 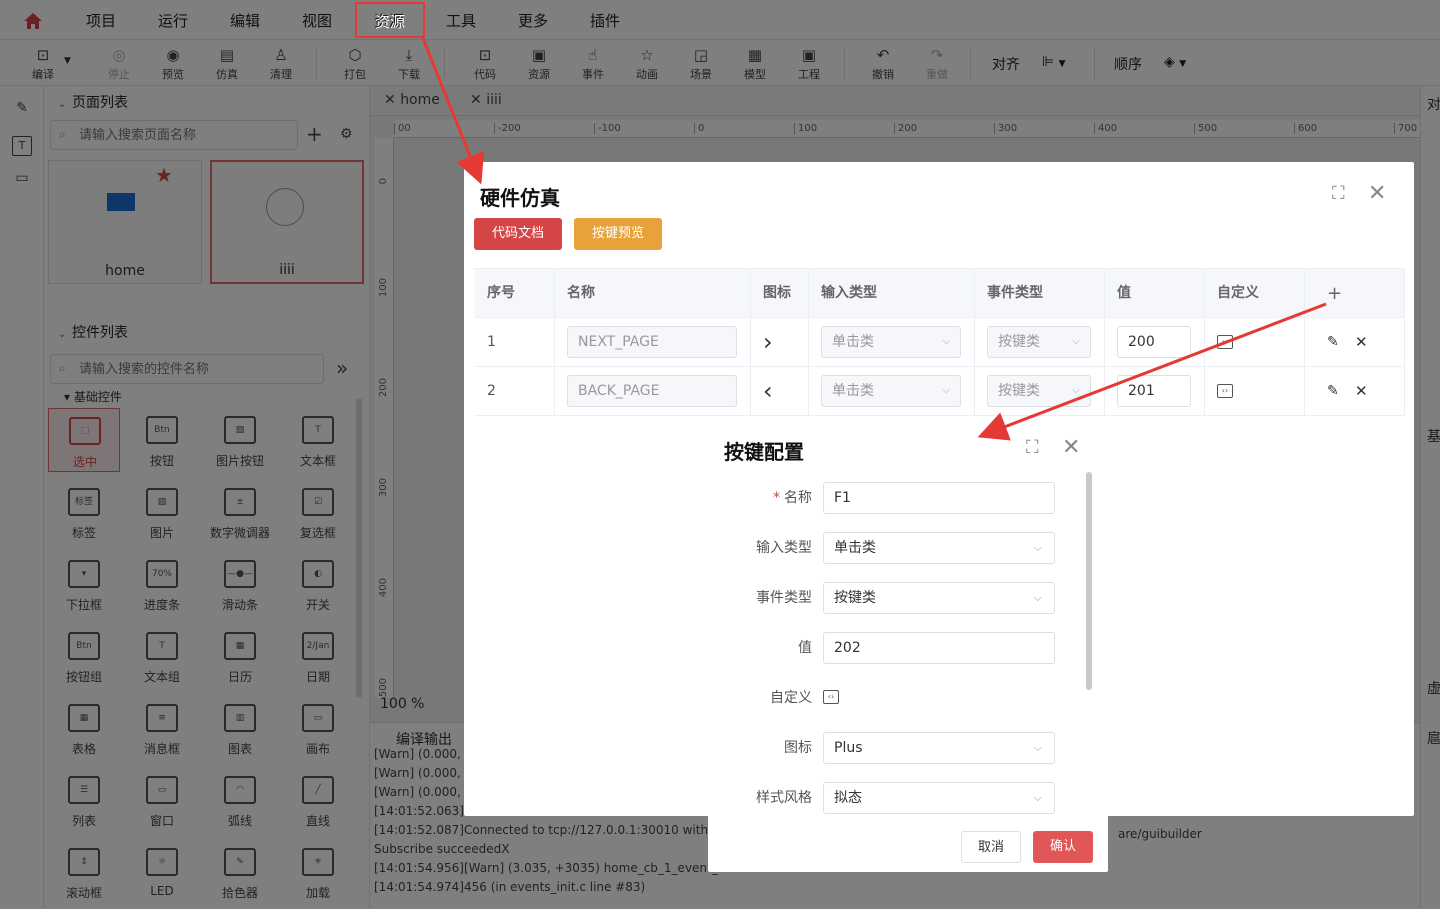 What do you see at coordinates (653, 293) in the screenshot?
I see `col-name: 名称` at bounding box center [653, 293].